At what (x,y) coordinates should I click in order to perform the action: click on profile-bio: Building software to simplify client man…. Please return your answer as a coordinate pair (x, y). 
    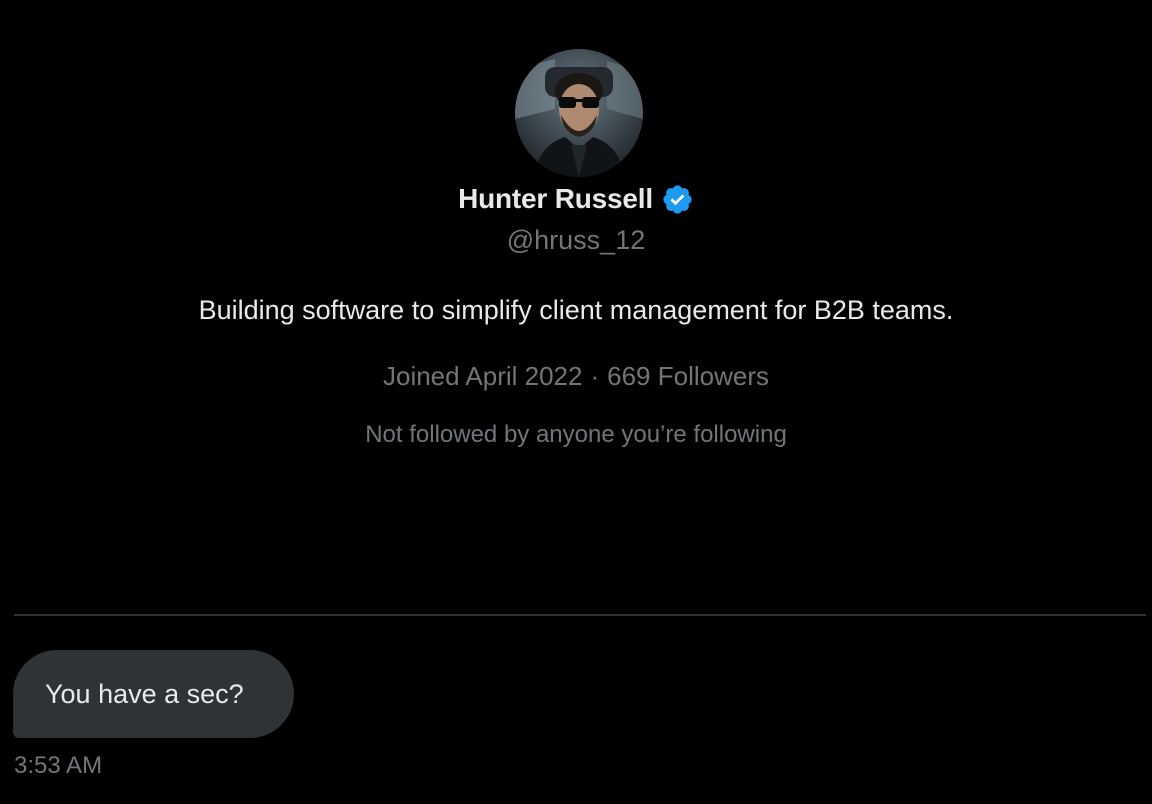
    Looking at the image, I should click on (576, 310).